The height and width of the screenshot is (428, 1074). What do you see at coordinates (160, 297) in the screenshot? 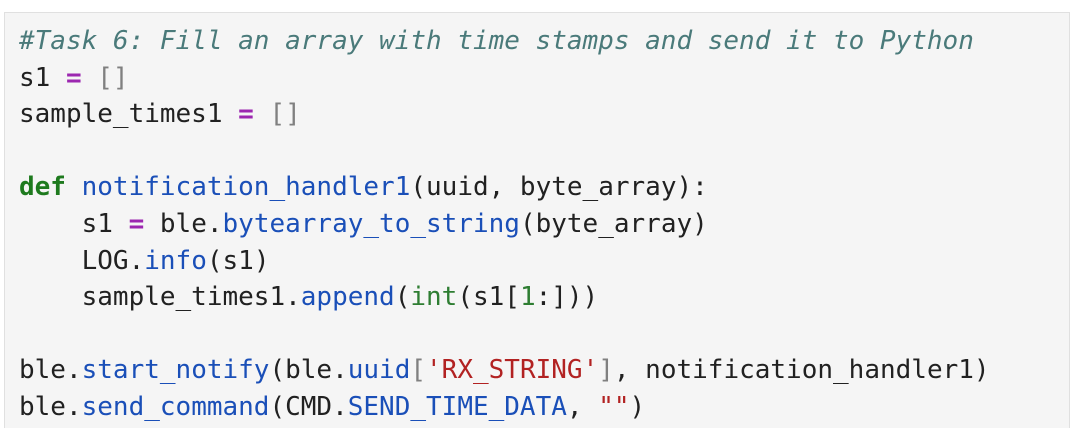
I see `code-token: sample_times1.` at bounding box center [160, 297].